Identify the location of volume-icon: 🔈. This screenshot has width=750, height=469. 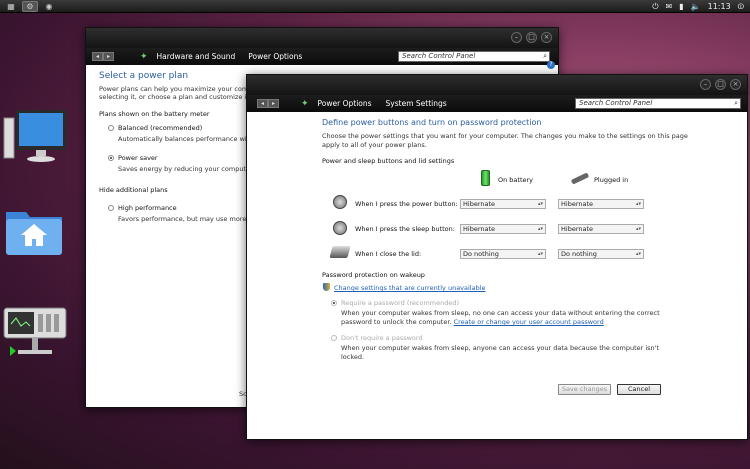
(696, 6).